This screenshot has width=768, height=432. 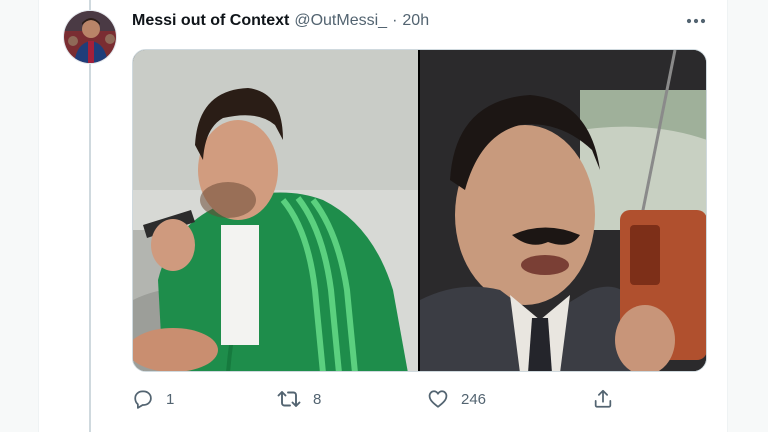 I want to click on like-count: 246, so click(x=474, y=399).